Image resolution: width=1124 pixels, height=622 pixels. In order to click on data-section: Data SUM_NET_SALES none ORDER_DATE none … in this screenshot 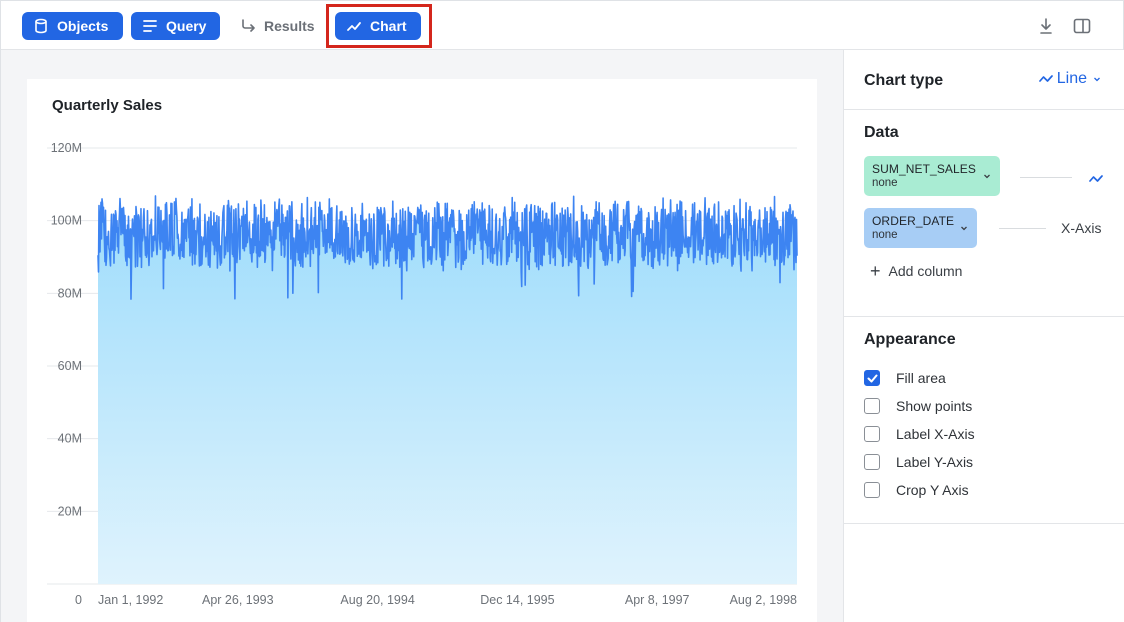, I will do `click(984, 213)`.